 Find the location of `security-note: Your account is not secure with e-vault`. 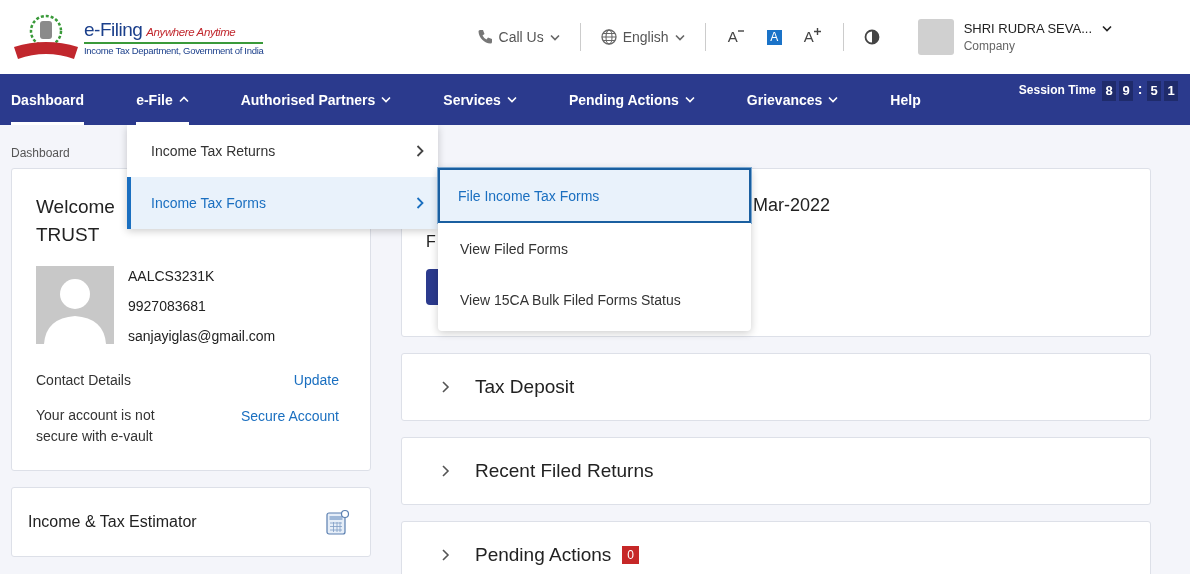

security-note: Your account is not secure with e-vault is located at coordinates (96, 426).